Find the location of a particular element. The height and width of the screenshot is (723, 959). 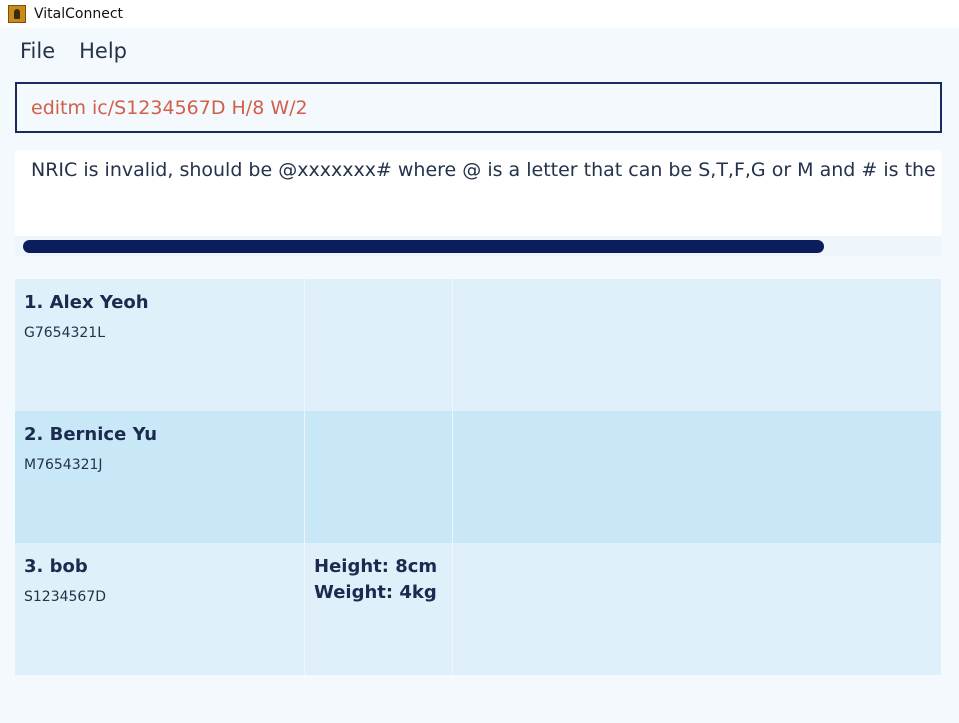

command-text: editm ic/S1234567D H/8 W/2 is located at coordinates (169, 108).